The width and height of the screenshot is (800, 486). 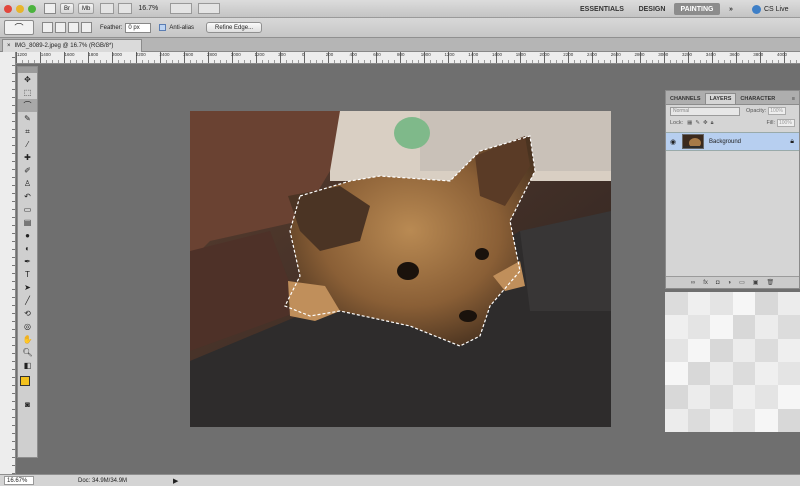 I want to click on cs-live-label: CS Live, so click(x=776, y=9).